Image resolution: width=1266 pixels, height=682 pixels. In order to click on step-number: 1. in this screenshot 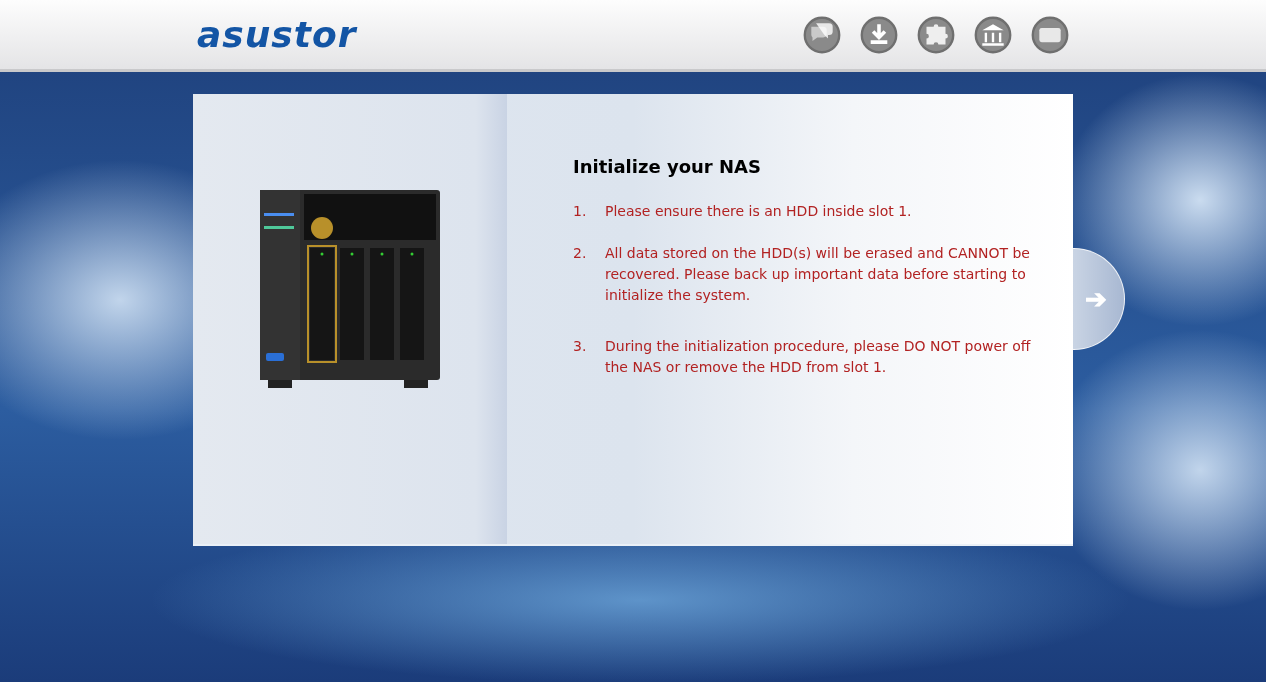, I will do `click(580, 211)`.